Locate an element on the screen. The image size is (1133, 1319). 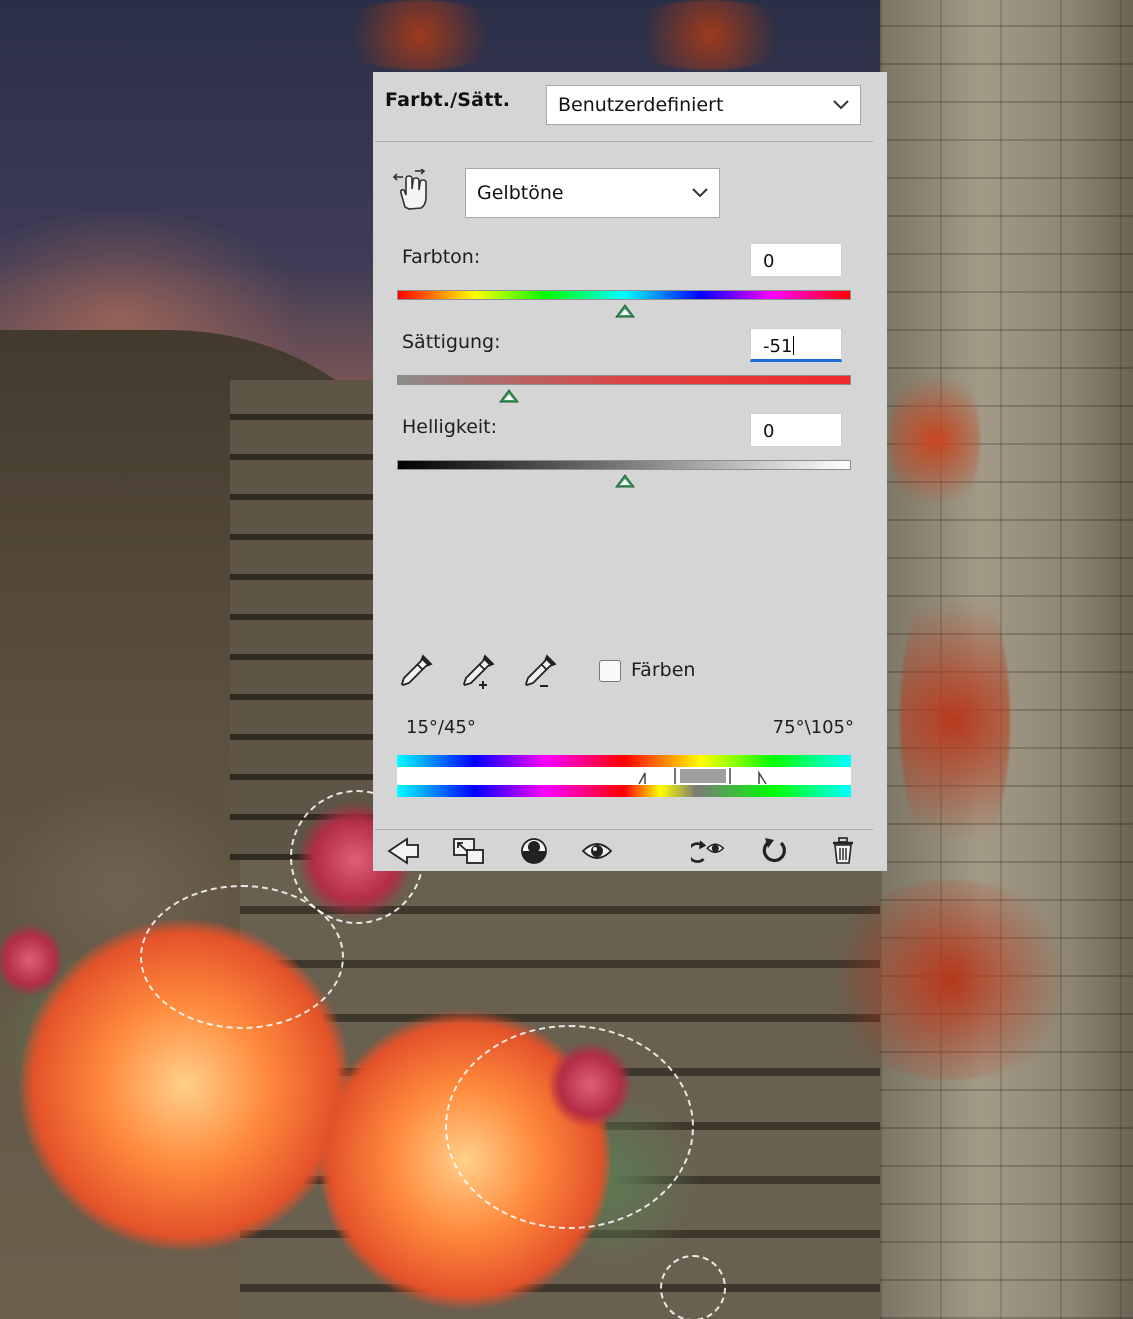
lightness-input: 0 is located at coordinates (796, 430).